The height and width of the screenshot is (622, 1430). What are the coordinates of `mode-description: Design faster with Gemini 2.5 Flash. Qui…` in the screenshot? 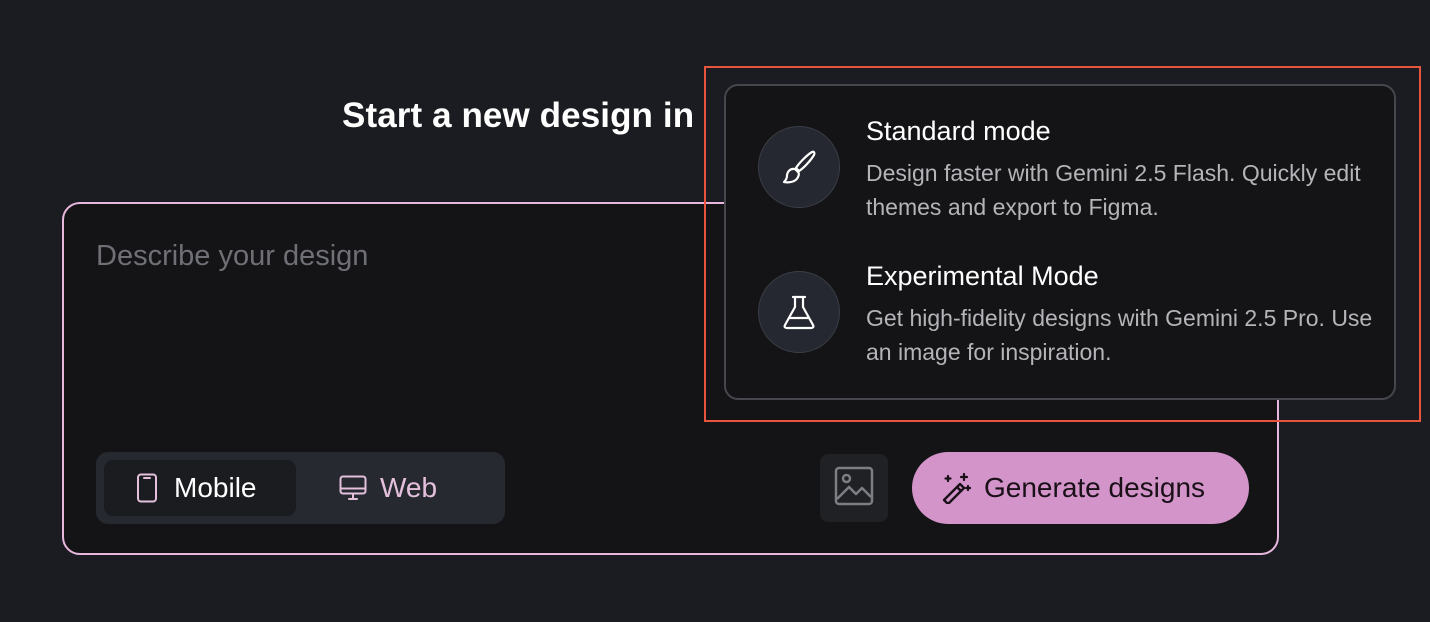 It's located at (1113, 190).